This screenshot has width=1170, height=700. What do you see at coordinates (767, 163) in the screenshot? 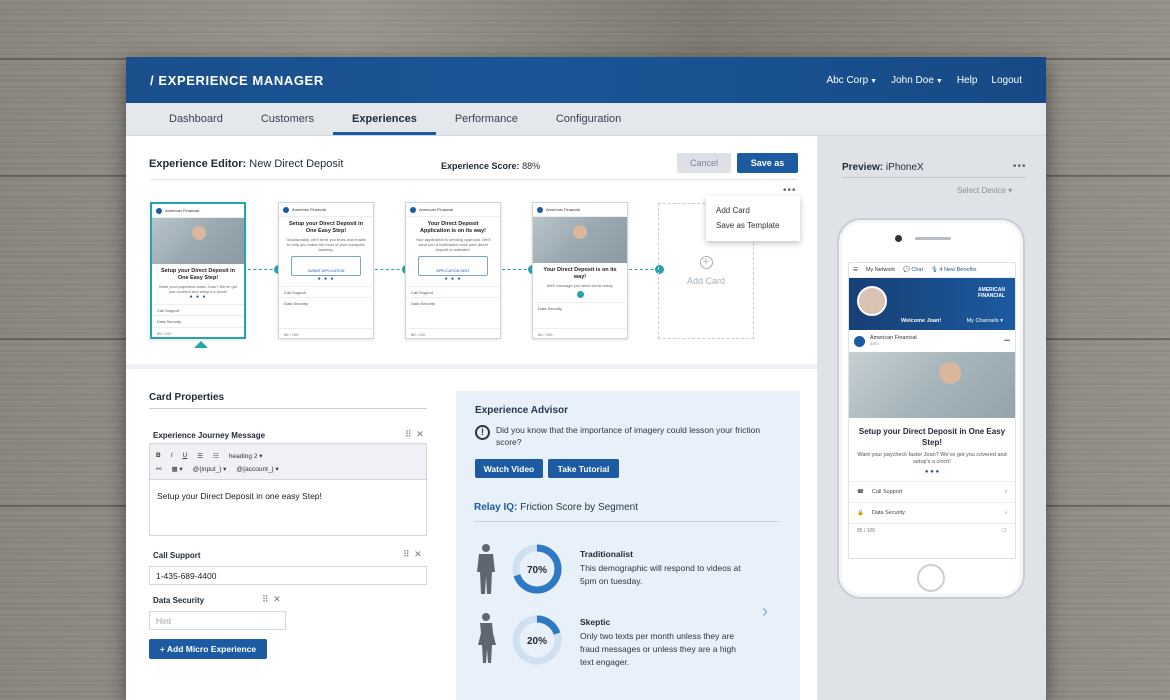
I see `save-as-button: Save as` at bounding box center [767, 163].